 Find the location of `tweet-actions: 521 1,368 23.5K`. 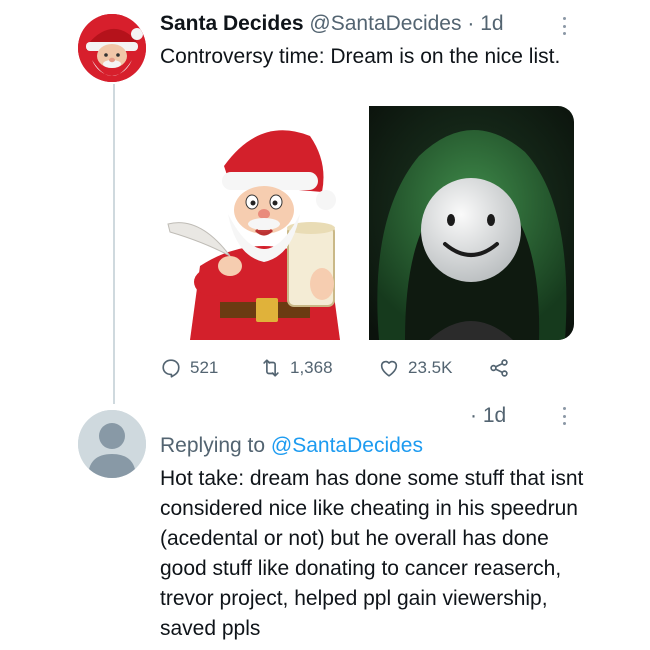

tweet-actions: 521 1,368 23.5K is located at coordinates (335, 368).